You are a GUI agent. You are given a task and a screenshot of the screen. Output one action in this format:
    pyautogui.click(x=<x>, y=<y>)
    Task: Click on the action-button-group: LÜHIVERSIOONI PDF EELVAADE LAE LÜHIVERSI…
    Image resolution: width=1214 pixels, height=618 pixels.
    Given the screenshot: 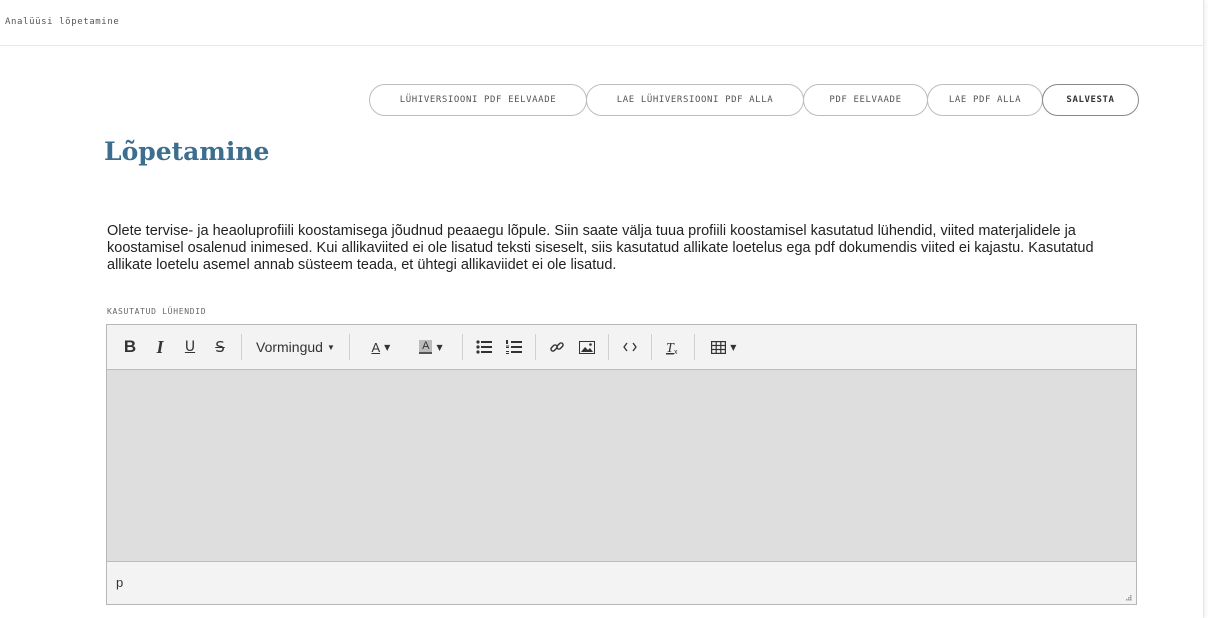 What is the action you would take?
    pyautogui.click(x=754, y=100)
    